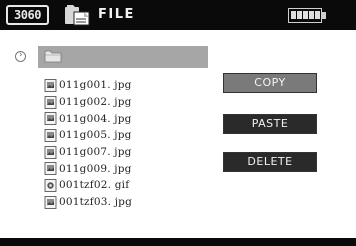 The image size is (356, 246). I want to click on file-name: 001tzf02. gif, so click(94, 185).